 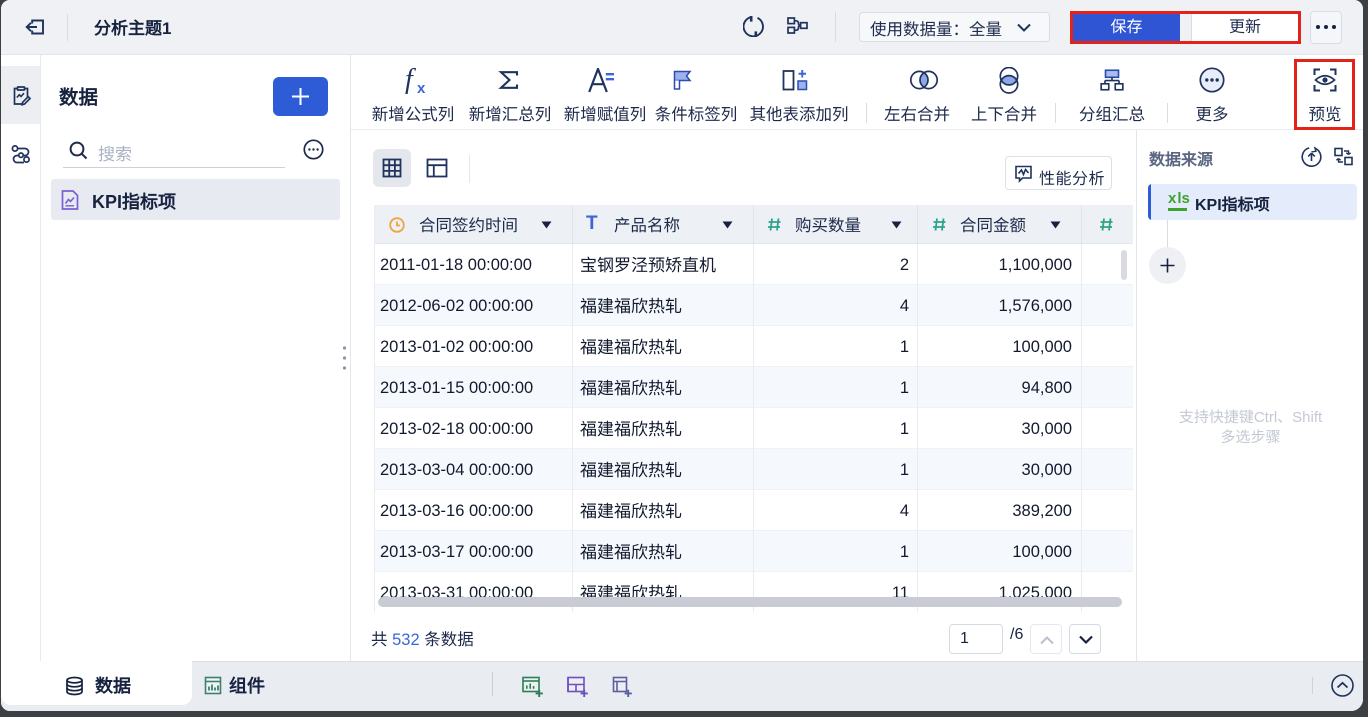 I want to click on svg-text: x, so click(x=421, y=87).